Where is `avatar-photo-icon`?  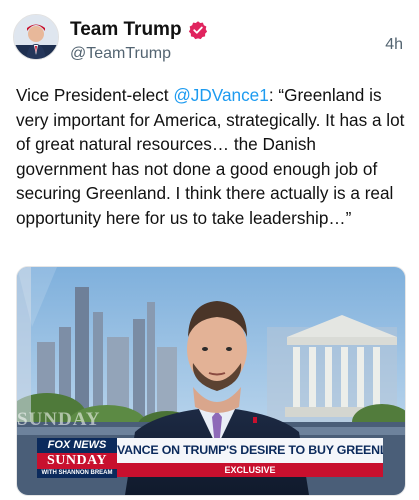 avatar-photo-icon is located at coordinates (36, 37).